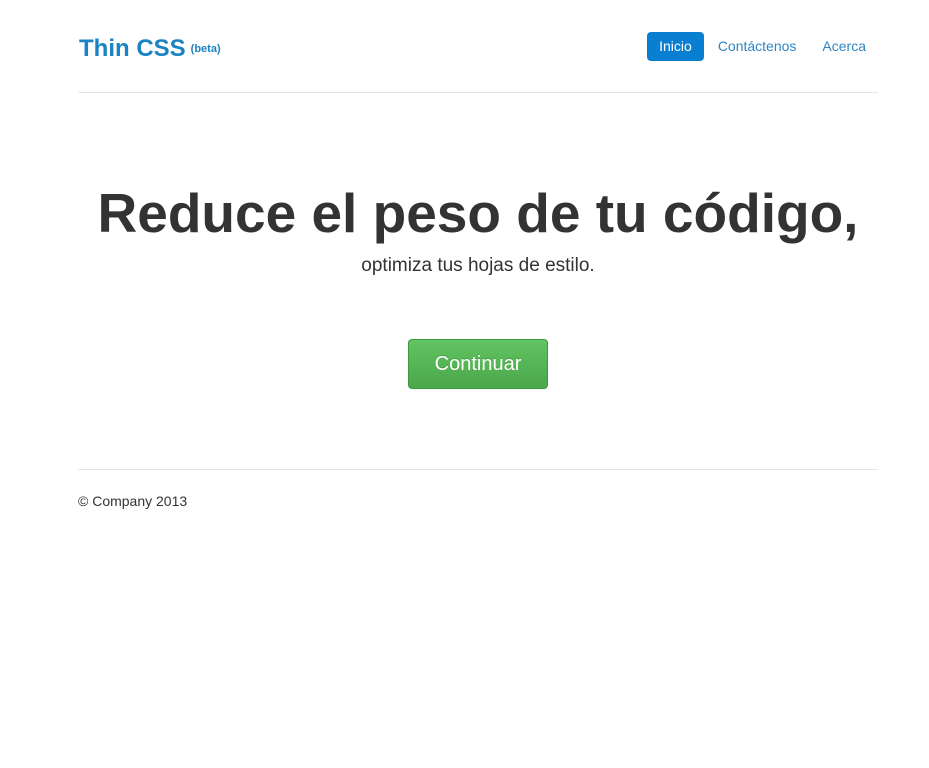 Image resolution: width=929 pixels, height=768 pixels. Describe the element at coordinates (478, 213) in the screenshot. I see `hero-title: Reduce el peso de tu código,` at that location.